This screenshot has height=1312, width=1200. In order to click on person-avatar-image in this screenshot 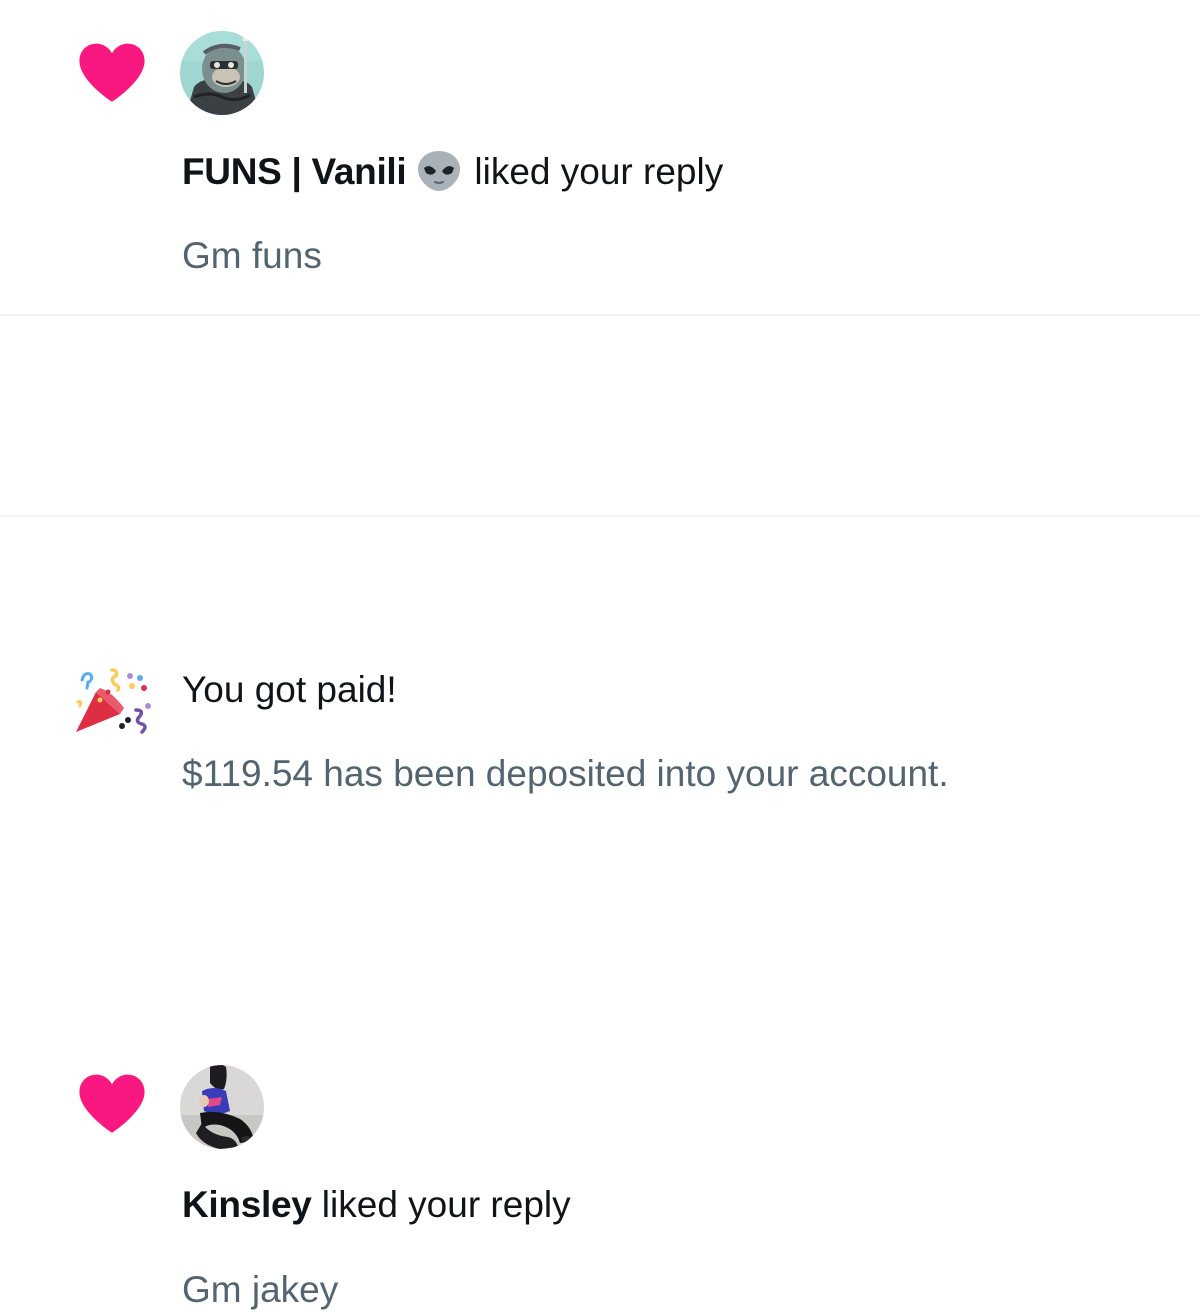, I will do `click(222, 1107)`.